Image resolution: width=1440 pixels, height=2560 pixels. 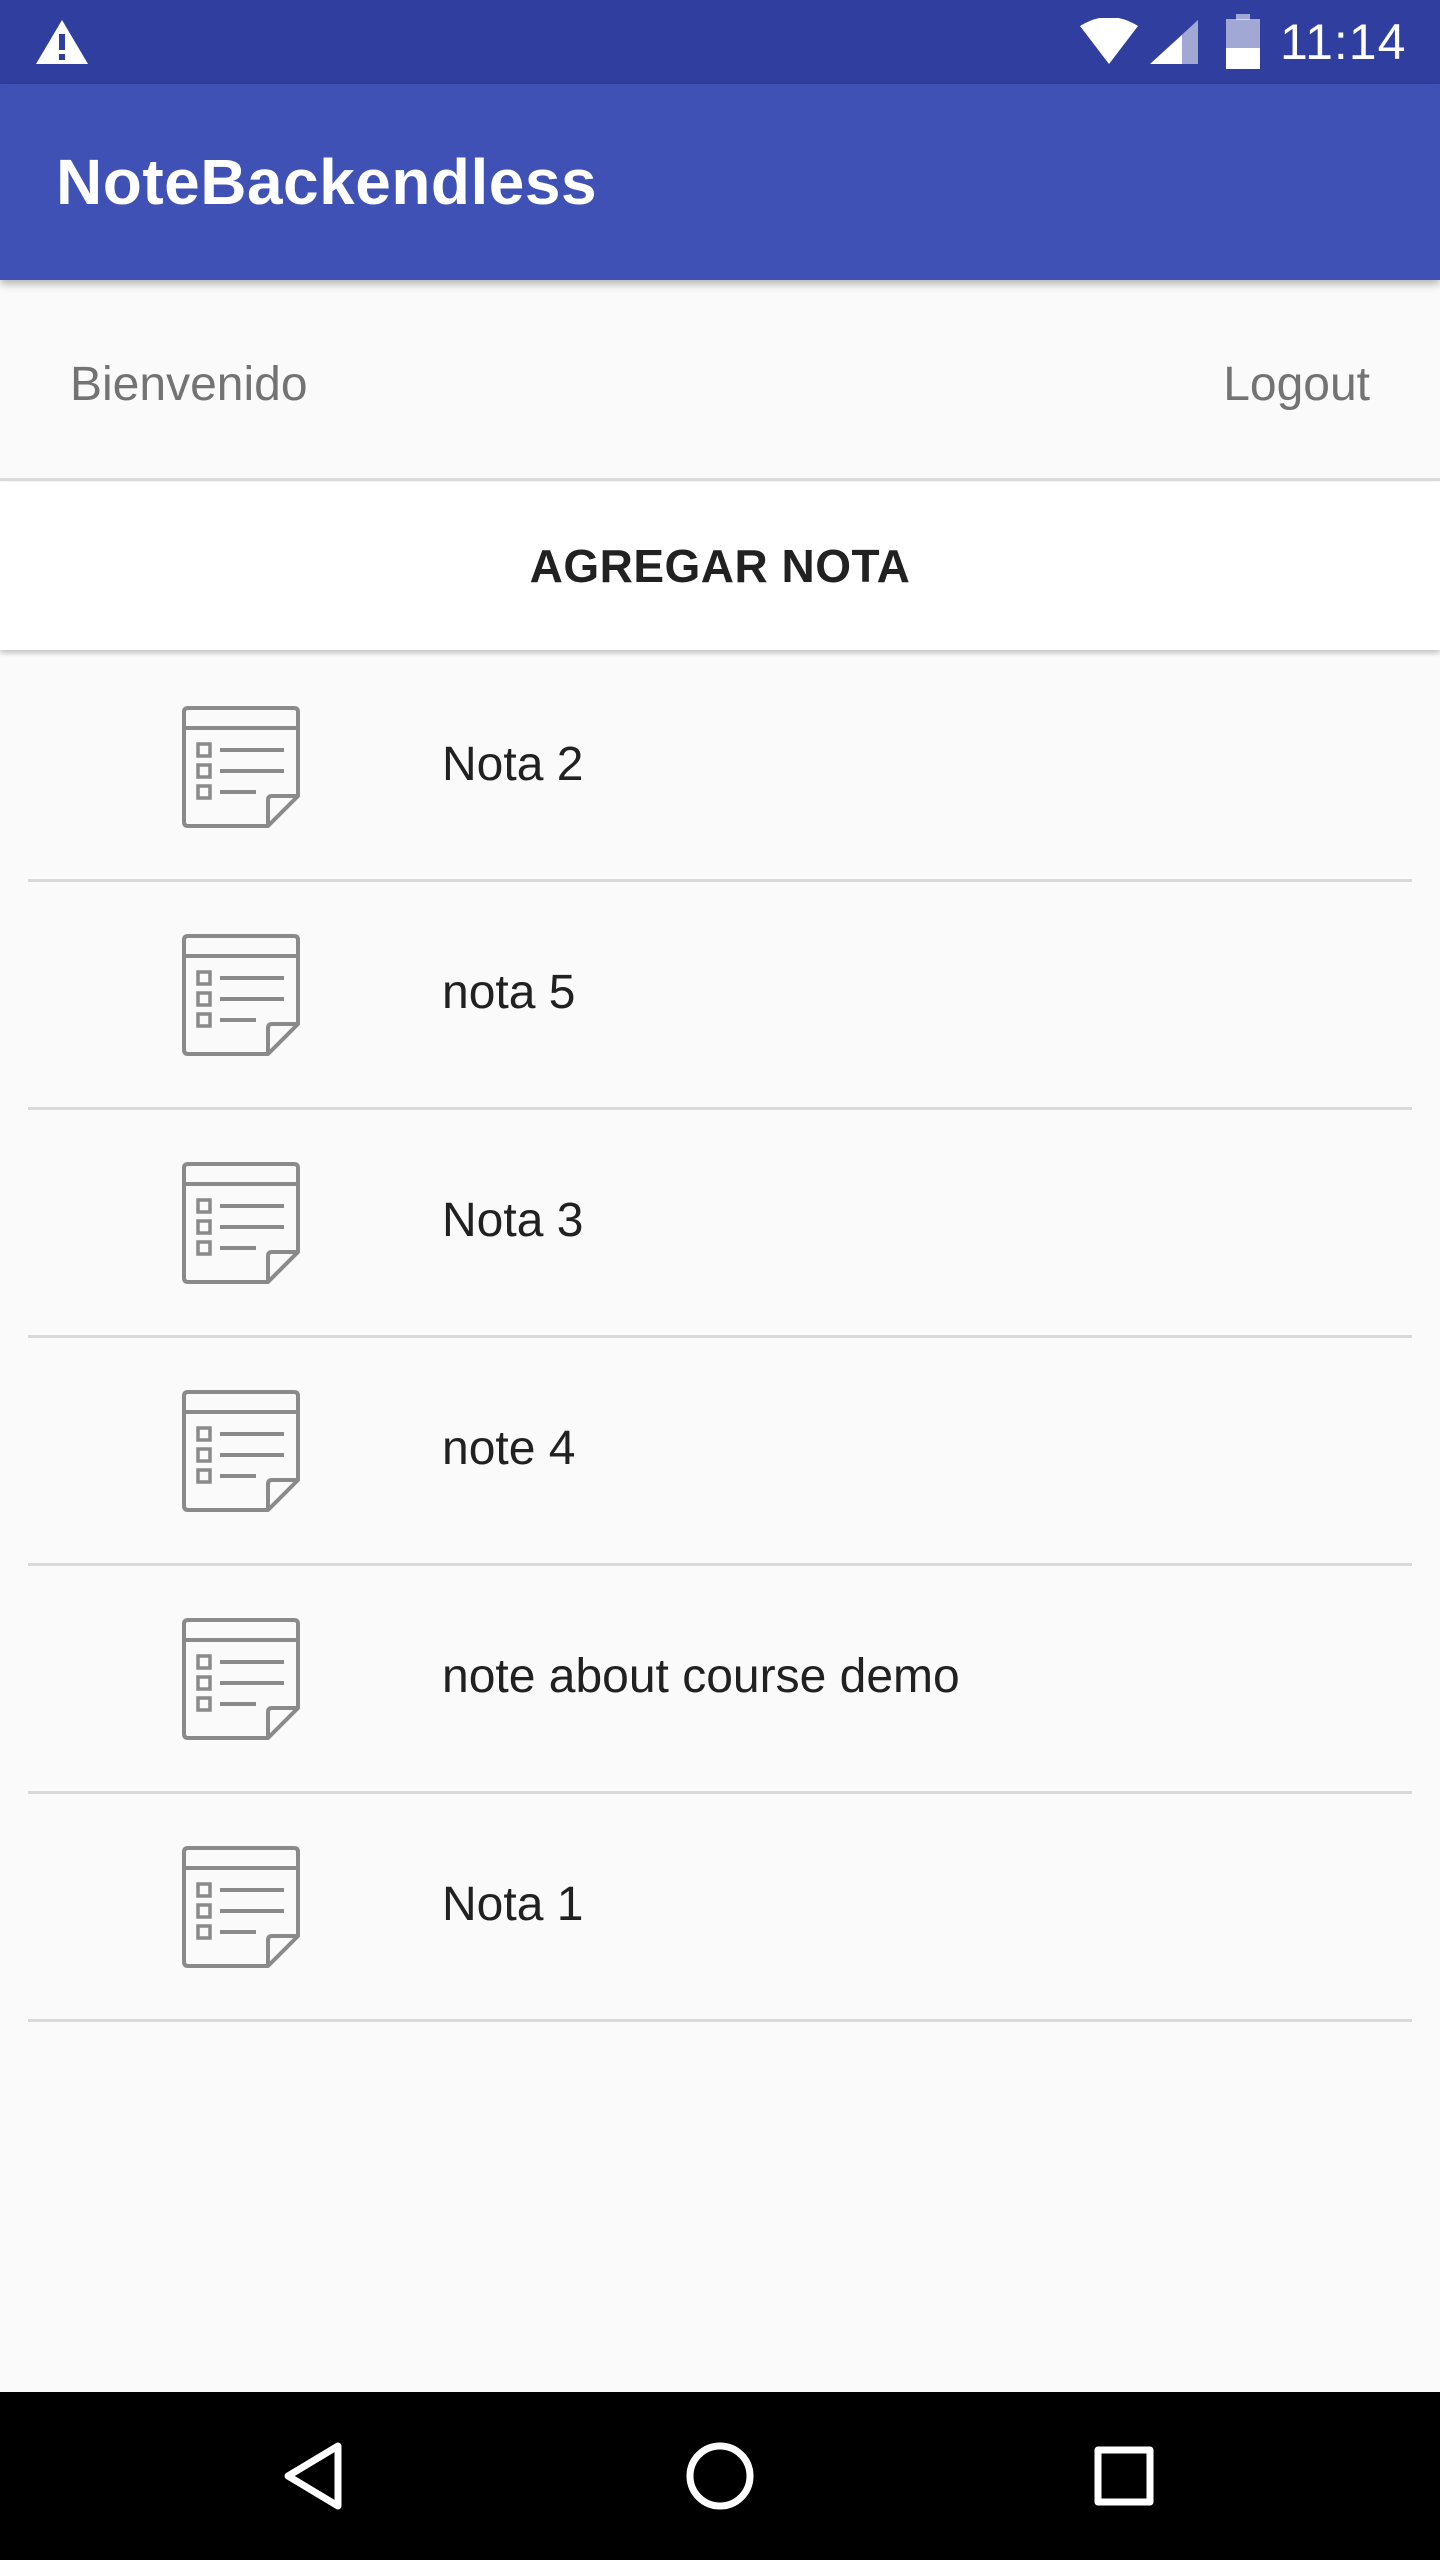 I want to click on navigation-bar, so click(x=720, y=2476).